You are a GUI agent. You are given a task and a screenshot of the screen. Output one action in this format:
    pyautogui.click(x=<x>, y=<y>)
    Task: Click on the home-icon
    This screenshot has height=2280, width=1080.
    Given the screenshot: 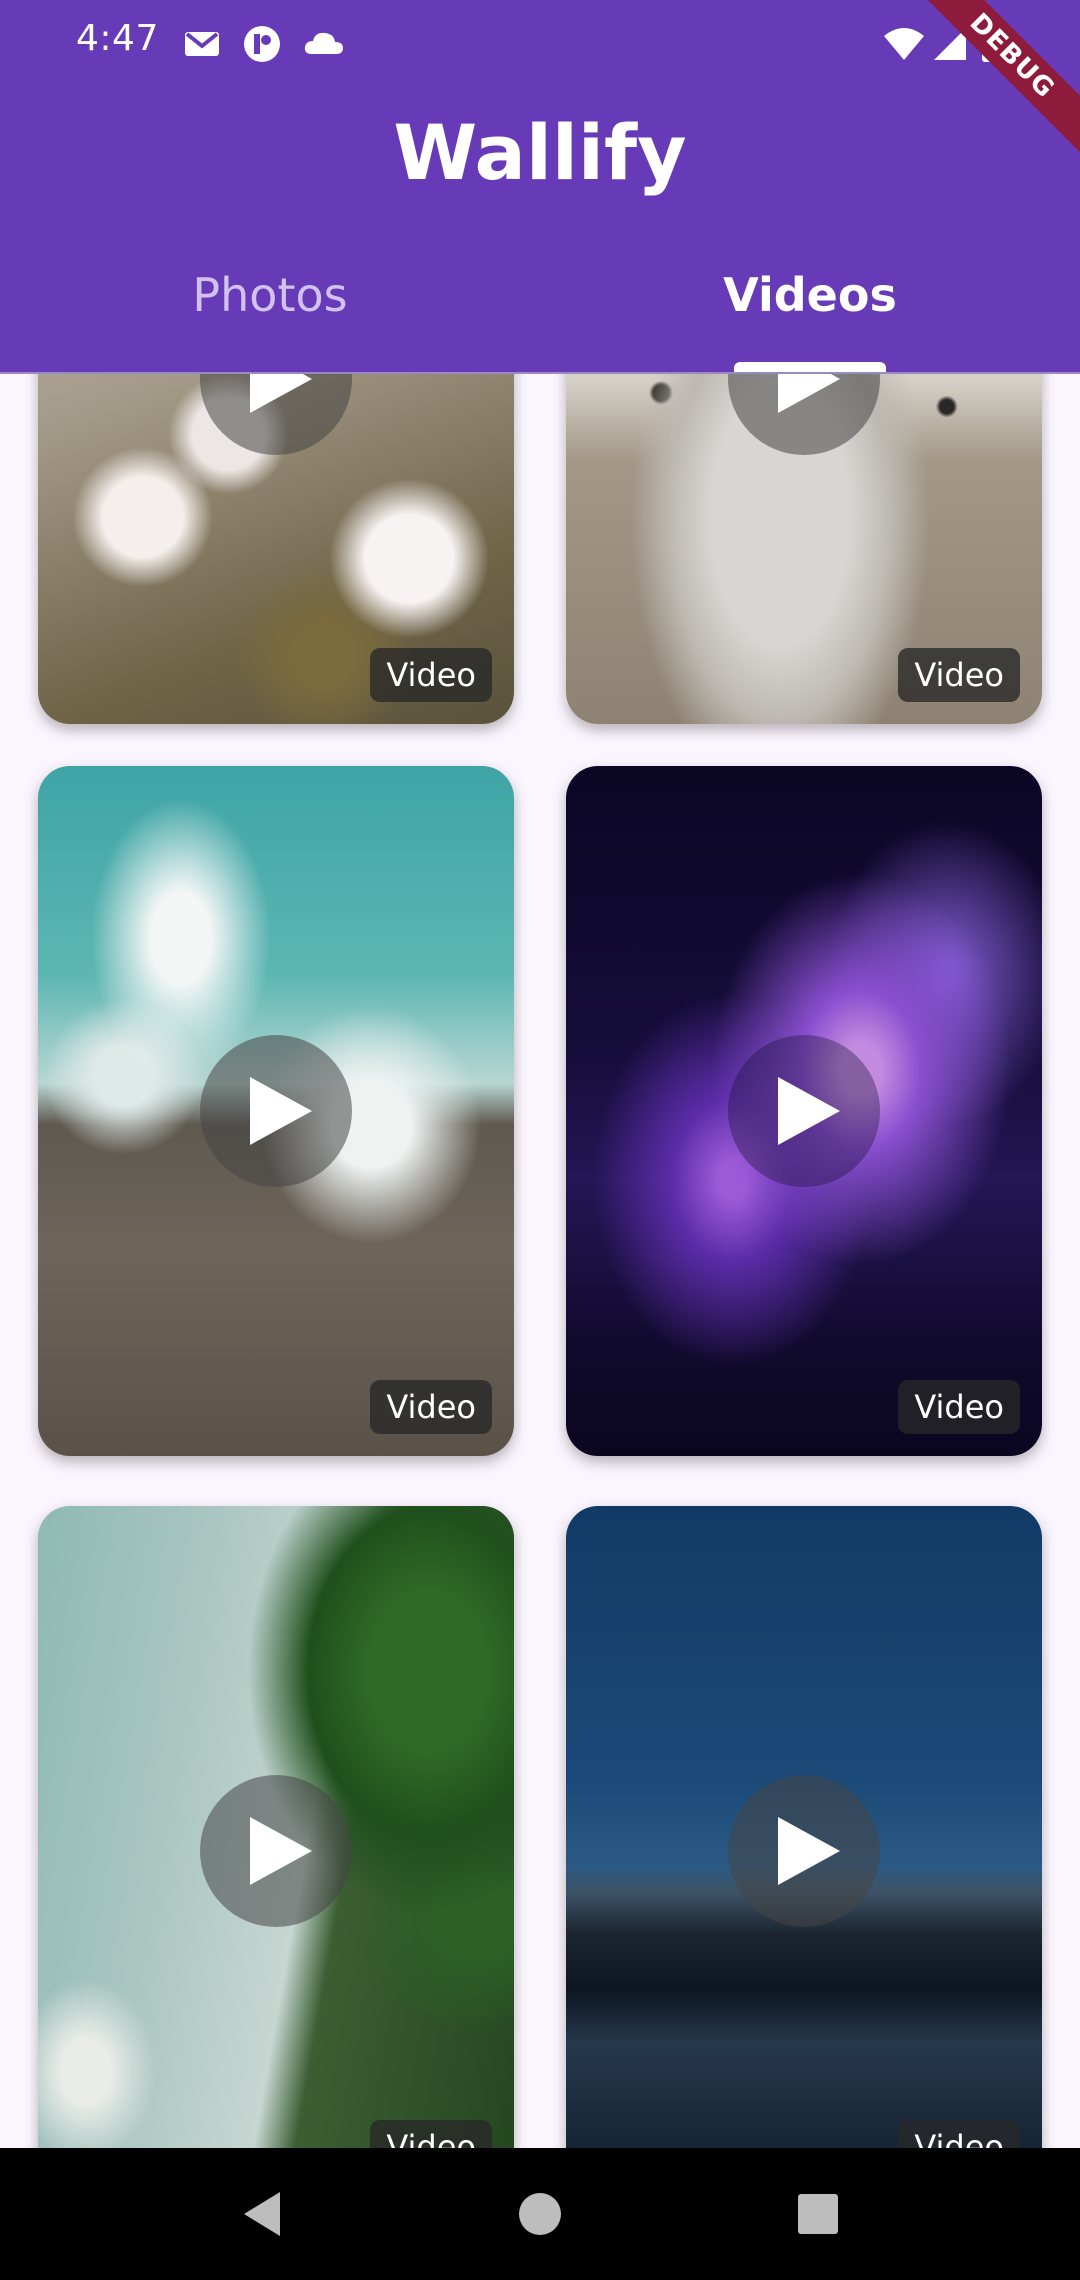 What is the action you would take?
    pyautogui.click(x=540, y=2214)
    